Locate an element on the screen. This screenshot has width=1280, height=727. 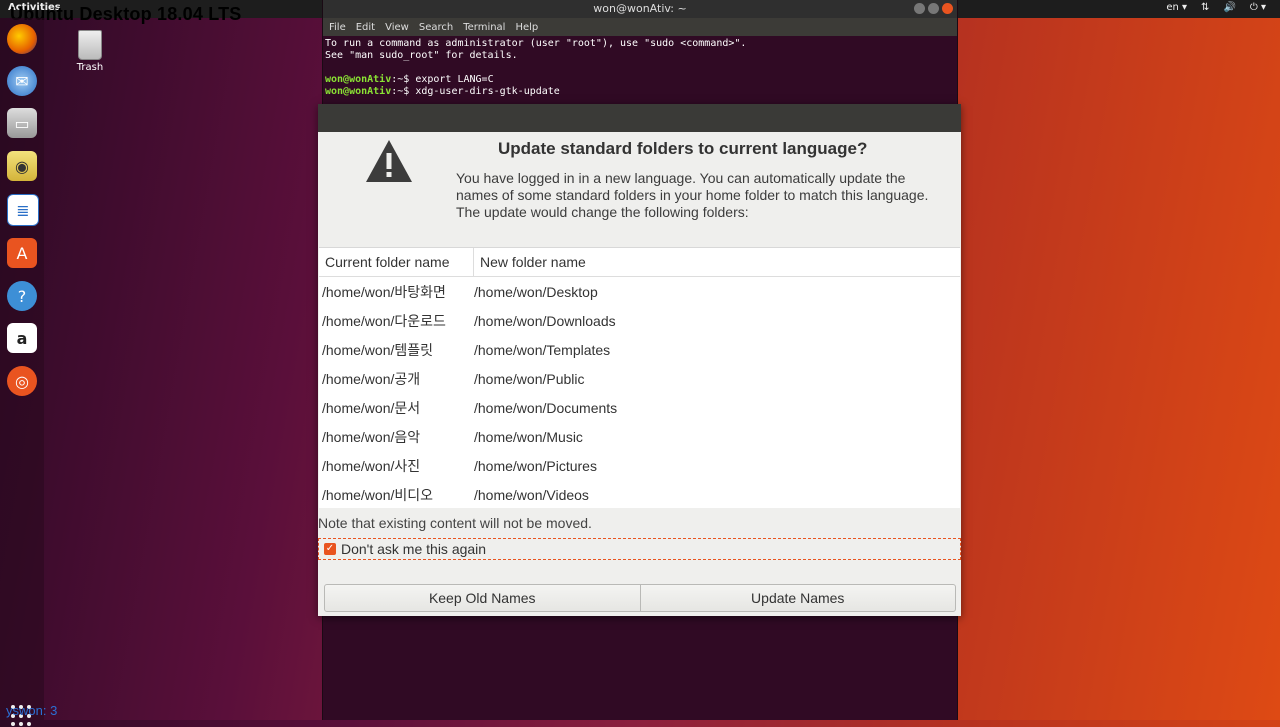
new-folder-cell: /home/won/Music is located at coordinates (528, 436).